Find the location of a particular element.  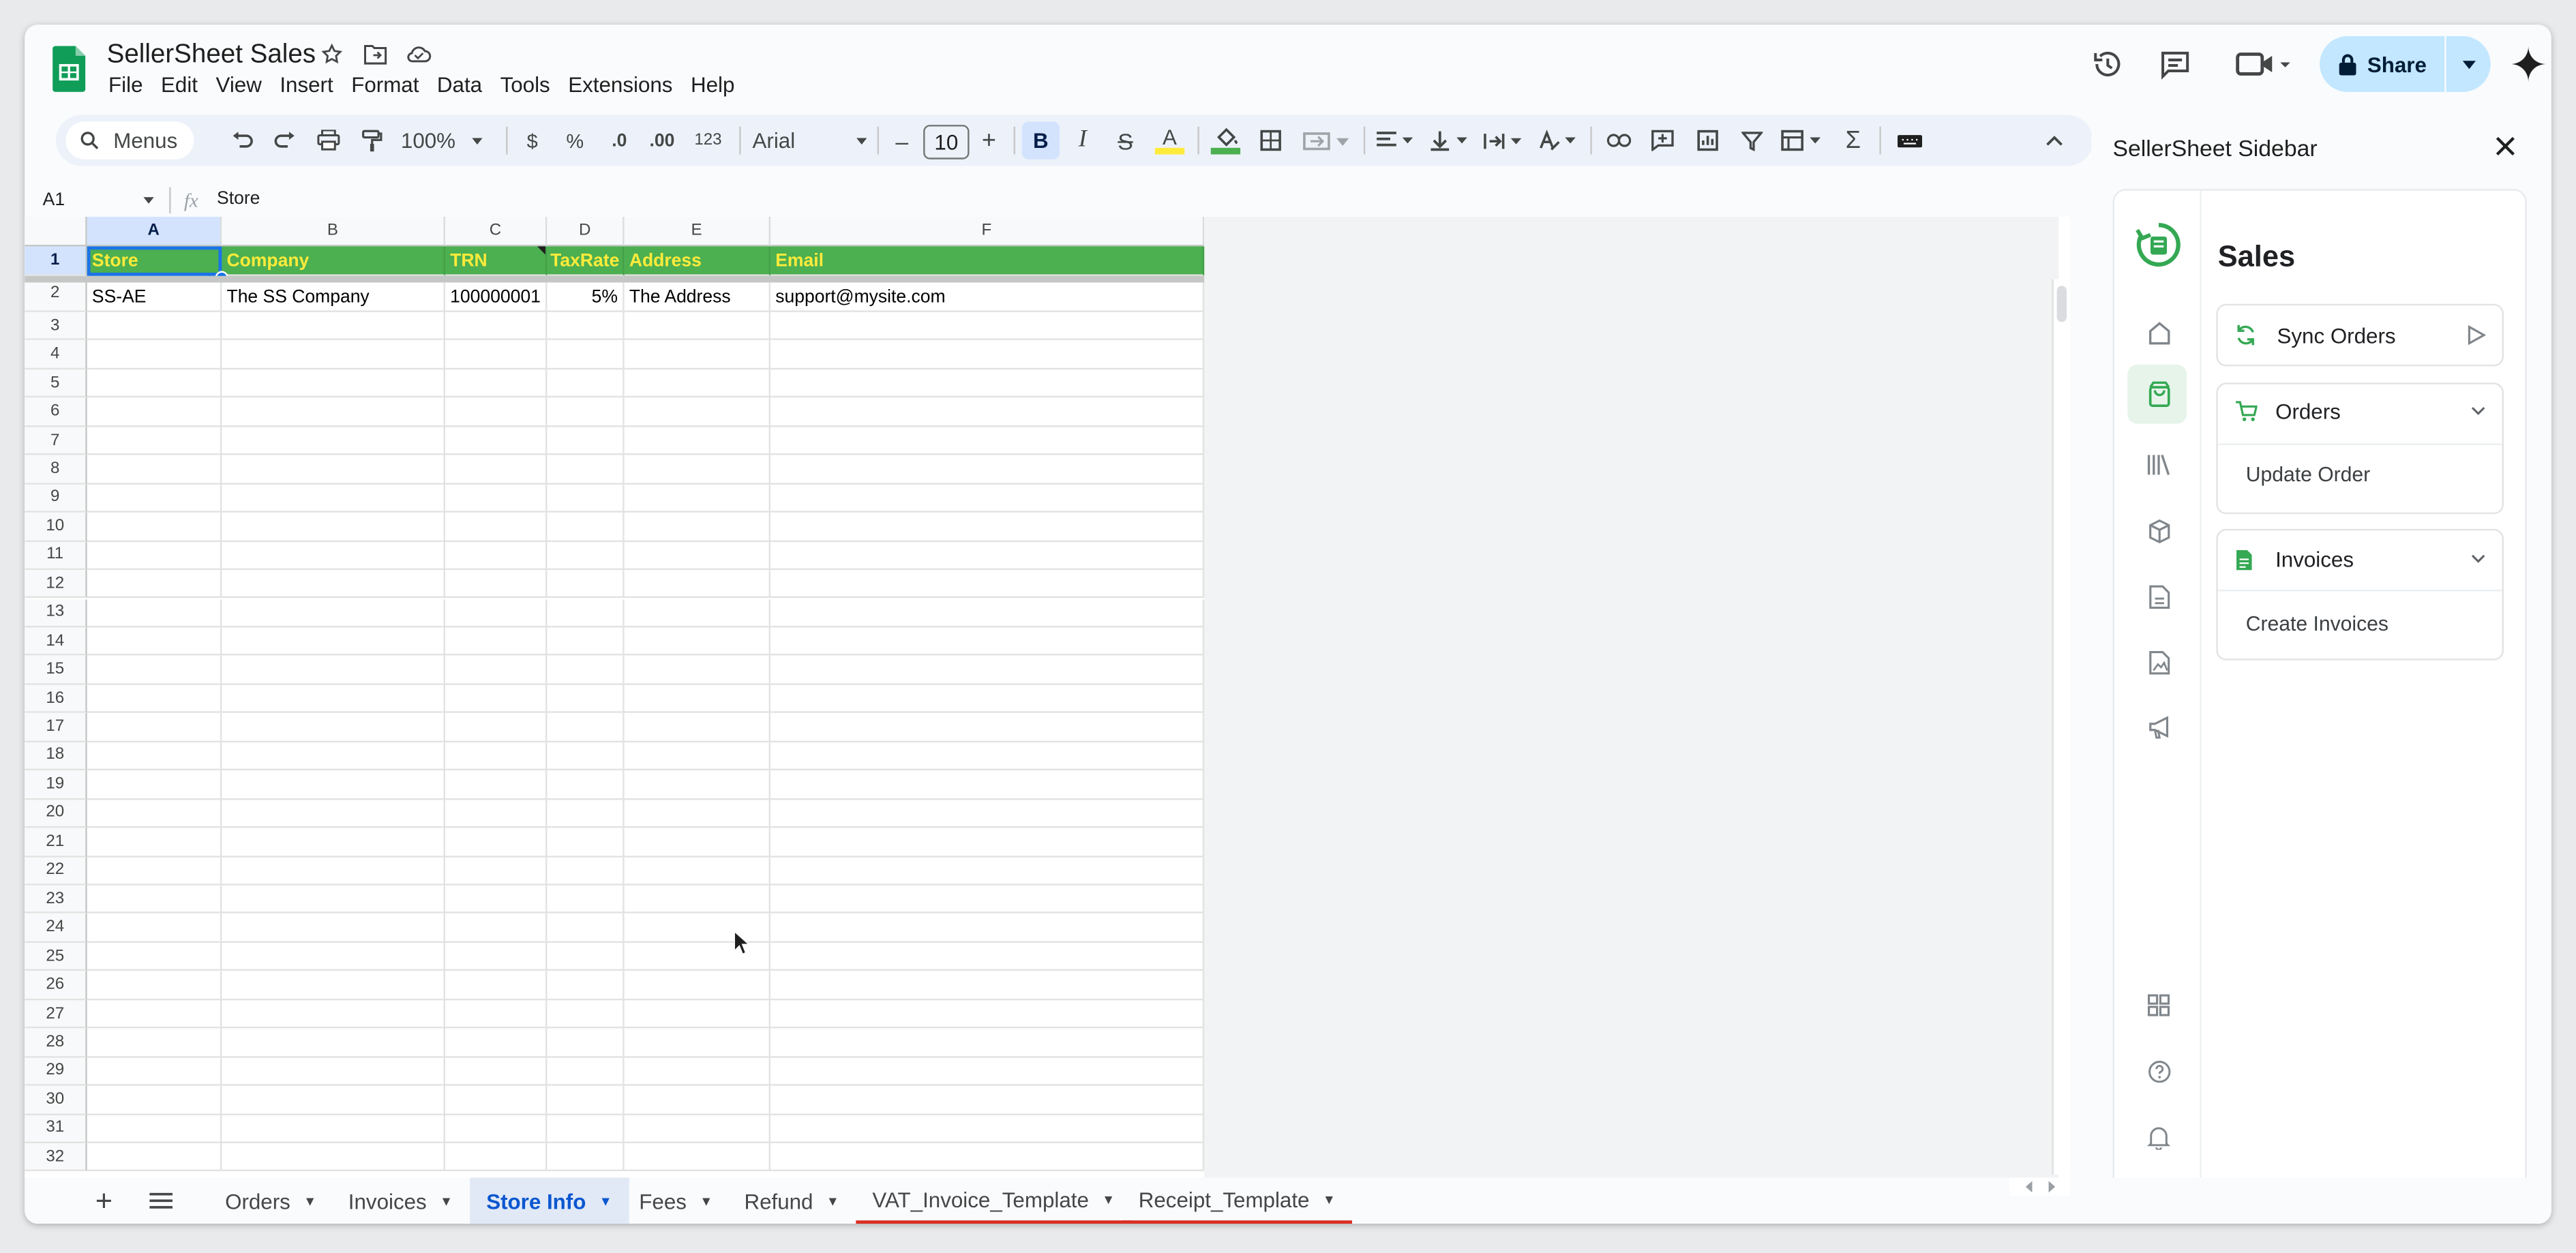

chevron-down-icon is located at coordinates (2478, 558).